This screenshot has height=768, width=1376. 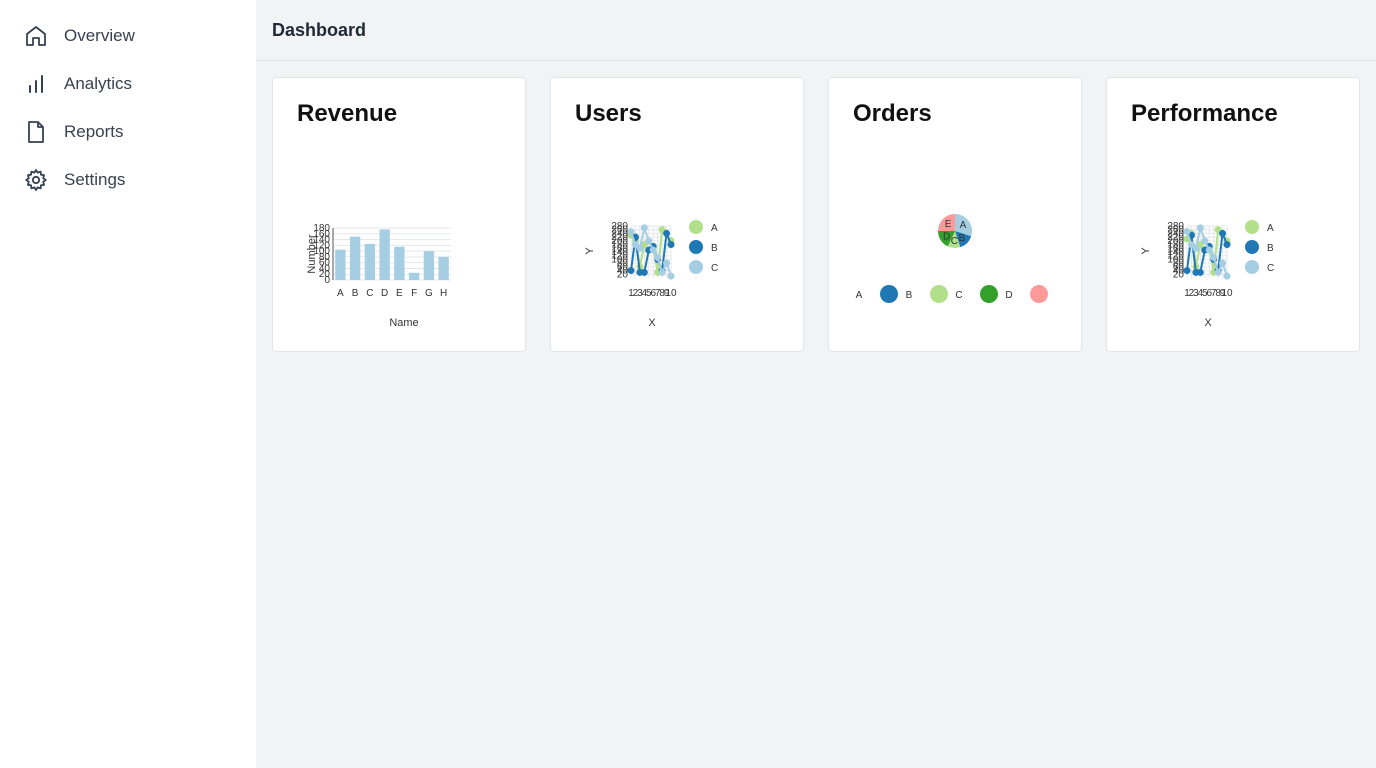 I want to click on x-tick-label: B, so click(x=355, y=293).